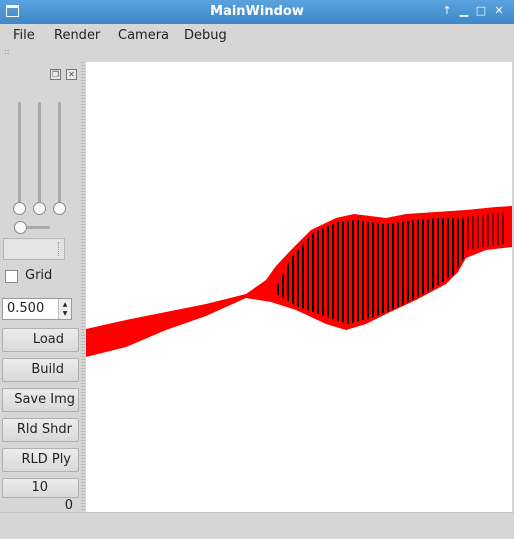 The image size is (514, 539). What do you see at coordinates (39, 208) in the screenshot?
I see `slider-2-handle` at bounding box center [39, 208].